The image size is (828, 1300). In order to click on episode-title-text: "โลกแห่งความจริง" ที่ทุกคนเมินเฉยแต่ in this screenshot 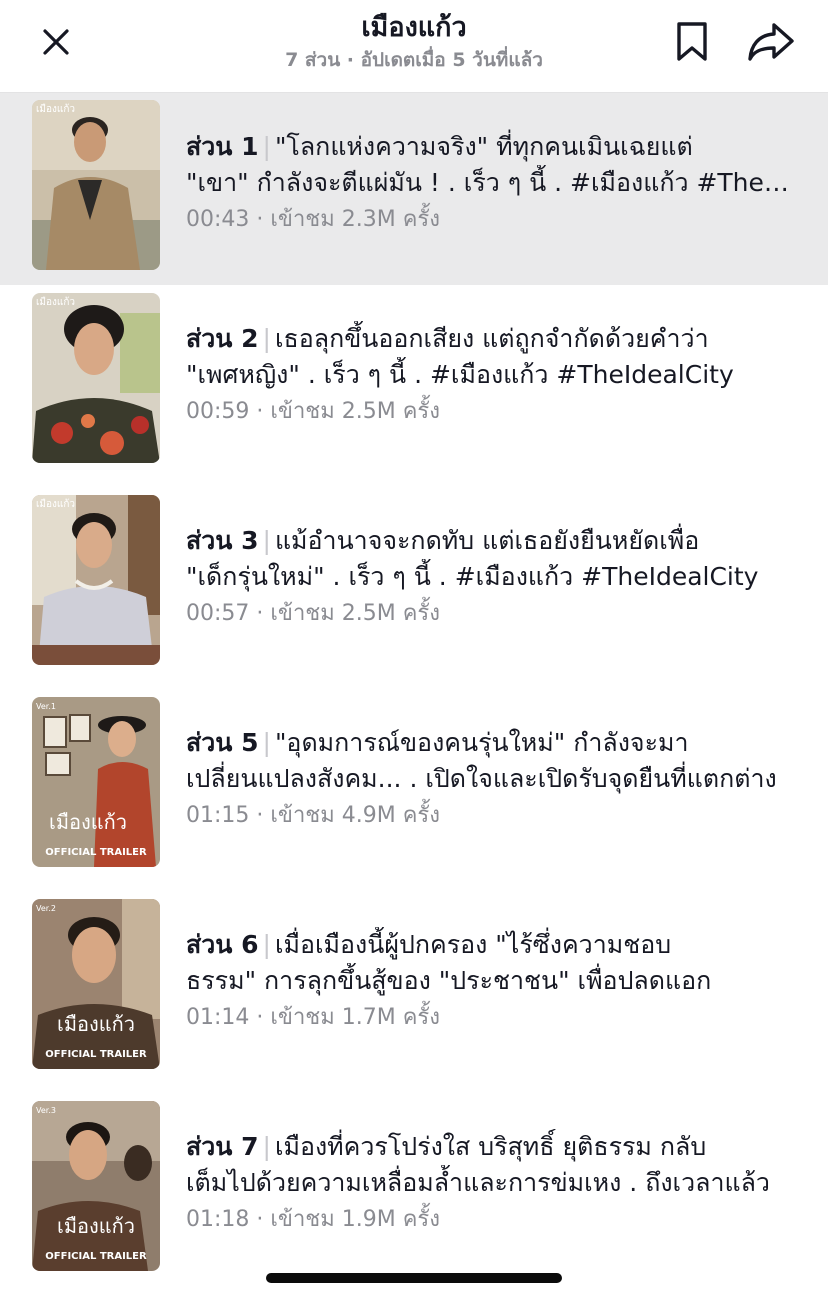, I will do `click(483, 146)`.